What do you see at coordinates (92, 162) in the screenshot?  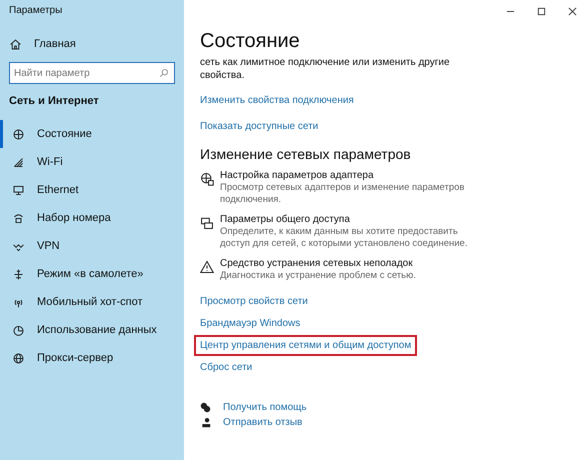 I see `sidebar-item: Wi-Fi` at bounding box center [92, 162].